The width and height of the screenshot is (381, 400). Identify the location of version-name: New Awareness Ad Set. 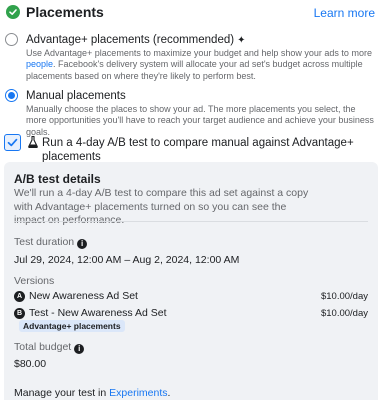
(83, 296).